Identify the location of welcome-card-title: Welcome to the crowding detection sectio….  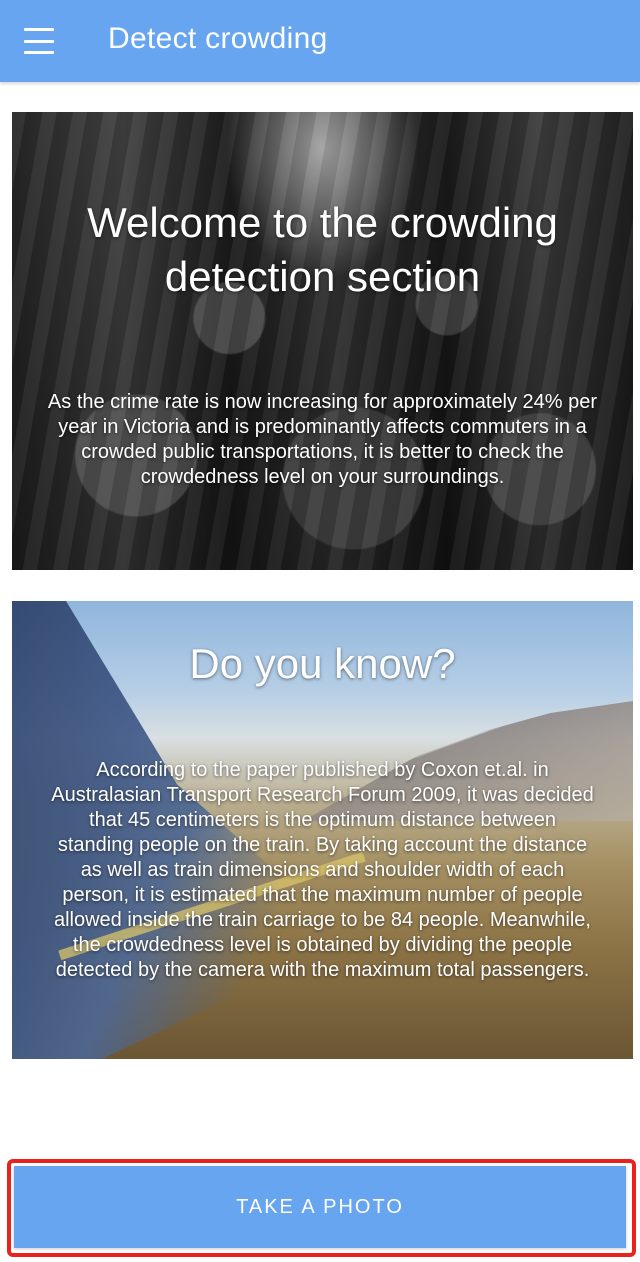
(322, 249).